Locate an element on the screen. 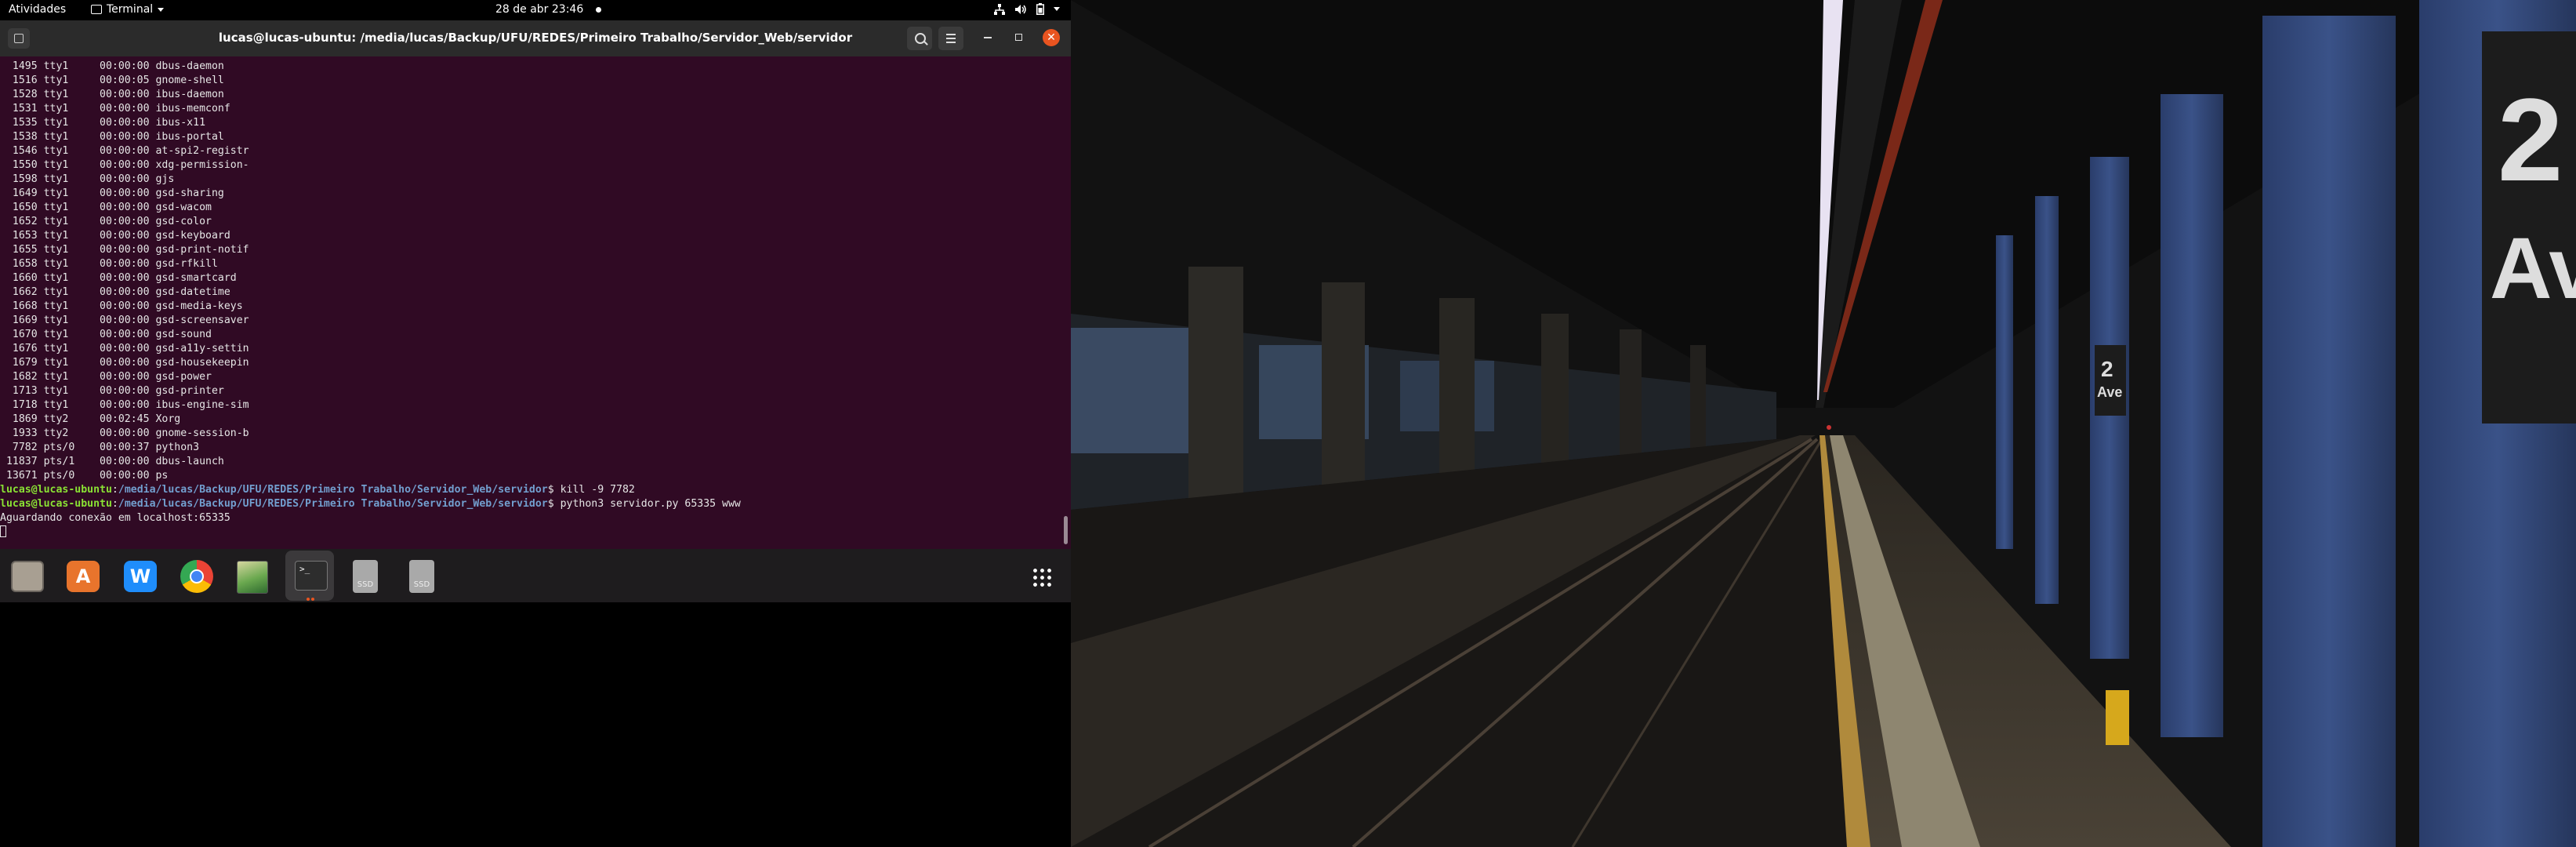 The height and width of the screenshot is (847, 2576). notification-dot is located at coordinates (599, 9).